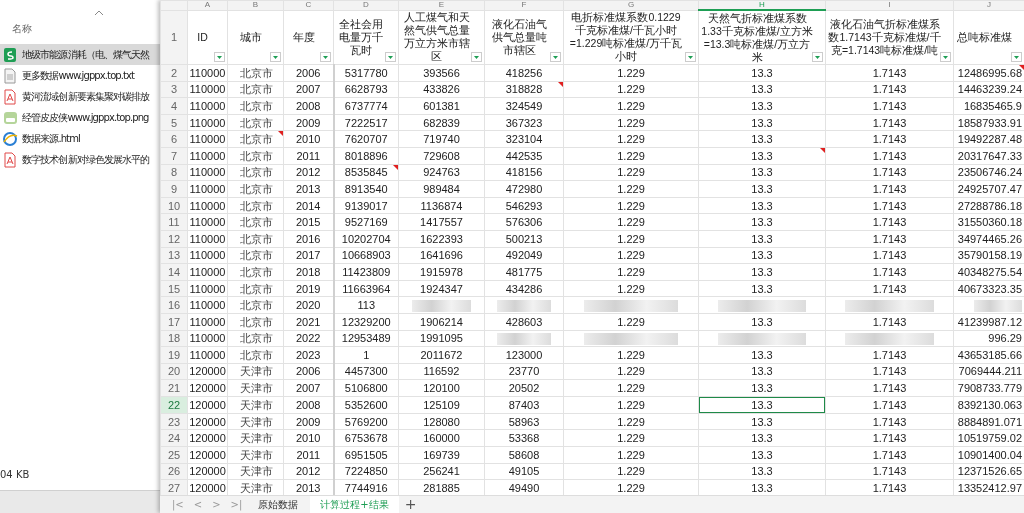  What do you see at coordinates (366, 5) in the screenshot?
I see `column-letter: D` at bounding box center [366, 5].